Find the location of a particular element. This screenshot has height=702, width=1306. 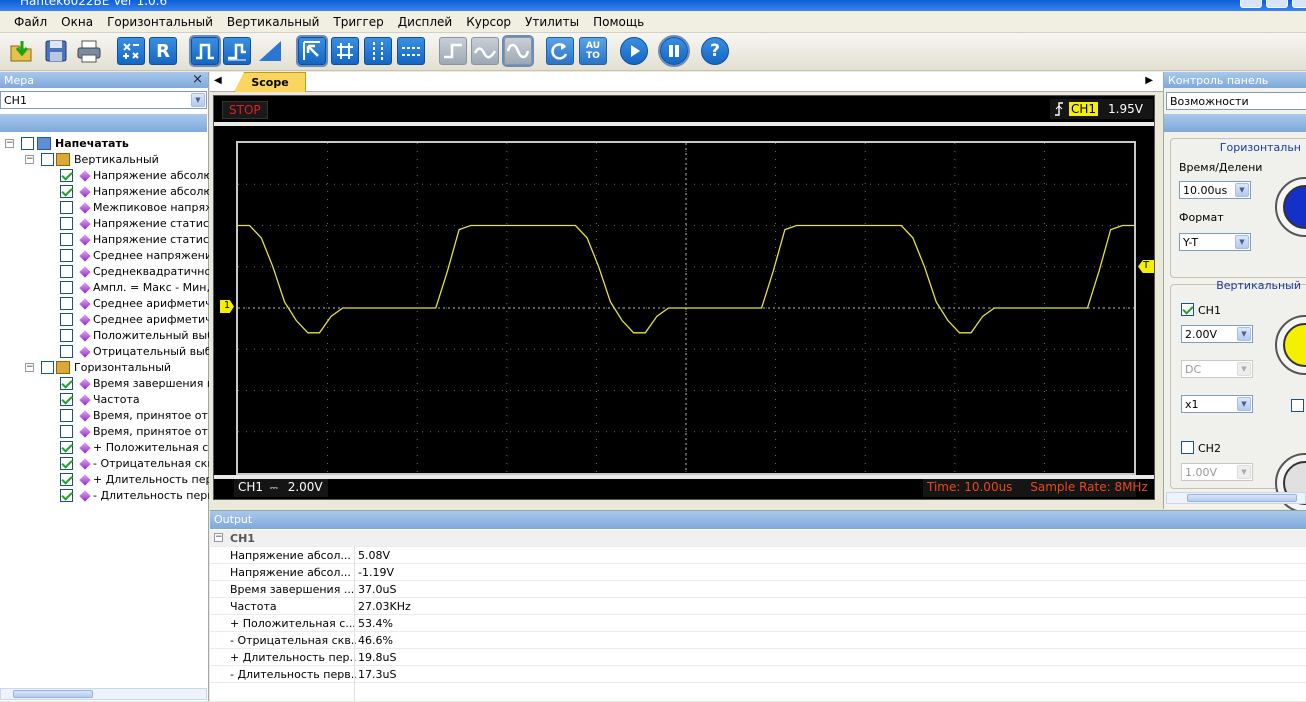

ch2-checkbox is located at coordinates (1187, 447).